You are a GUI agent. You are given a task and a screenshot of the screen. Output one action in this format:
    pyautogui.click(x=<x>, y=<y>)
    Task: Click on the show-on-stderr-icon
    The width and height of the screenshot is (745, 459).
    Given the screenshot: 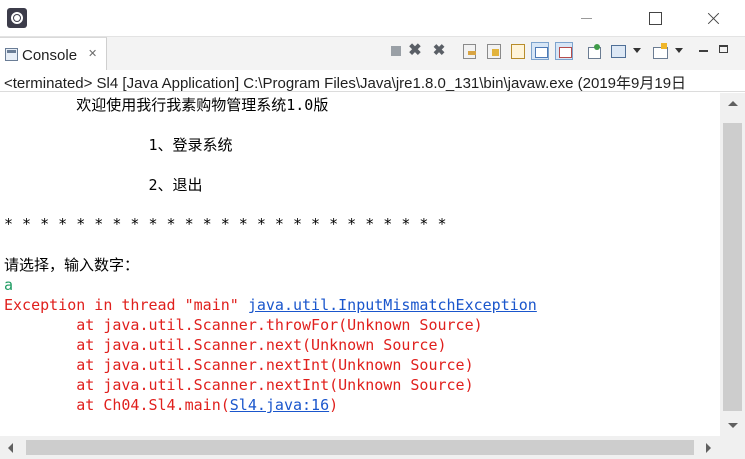 What is the action you would take?
    pyautogui.click(x=564, y=51)
    